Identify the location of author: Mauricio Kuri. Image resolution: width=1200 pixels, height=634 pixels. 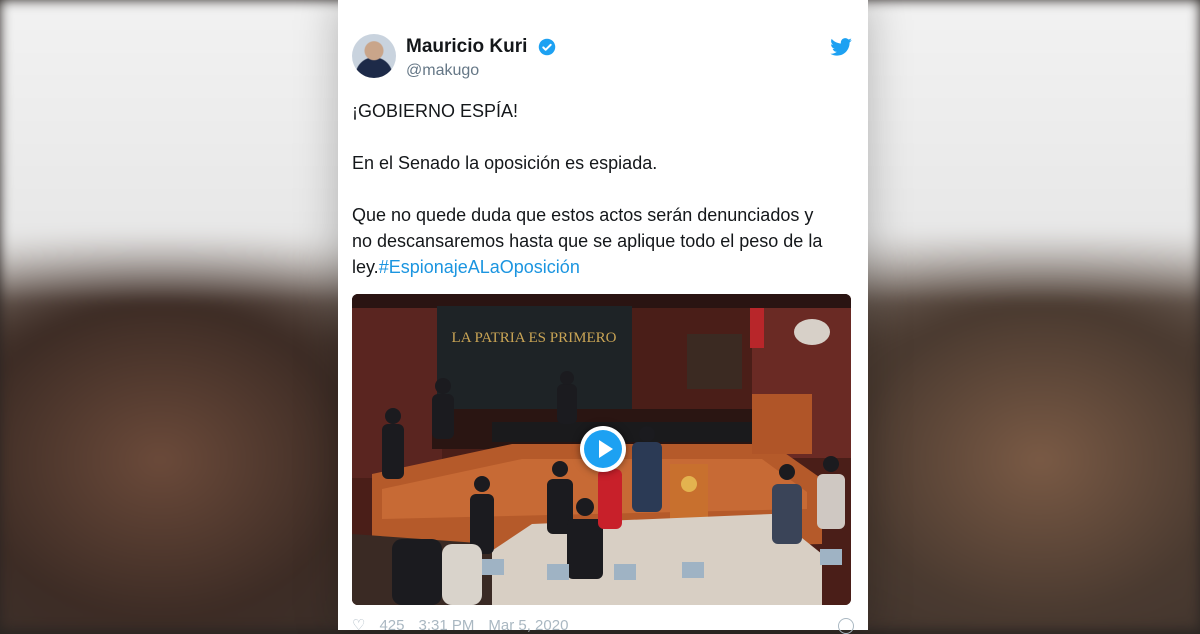
(481, 47).